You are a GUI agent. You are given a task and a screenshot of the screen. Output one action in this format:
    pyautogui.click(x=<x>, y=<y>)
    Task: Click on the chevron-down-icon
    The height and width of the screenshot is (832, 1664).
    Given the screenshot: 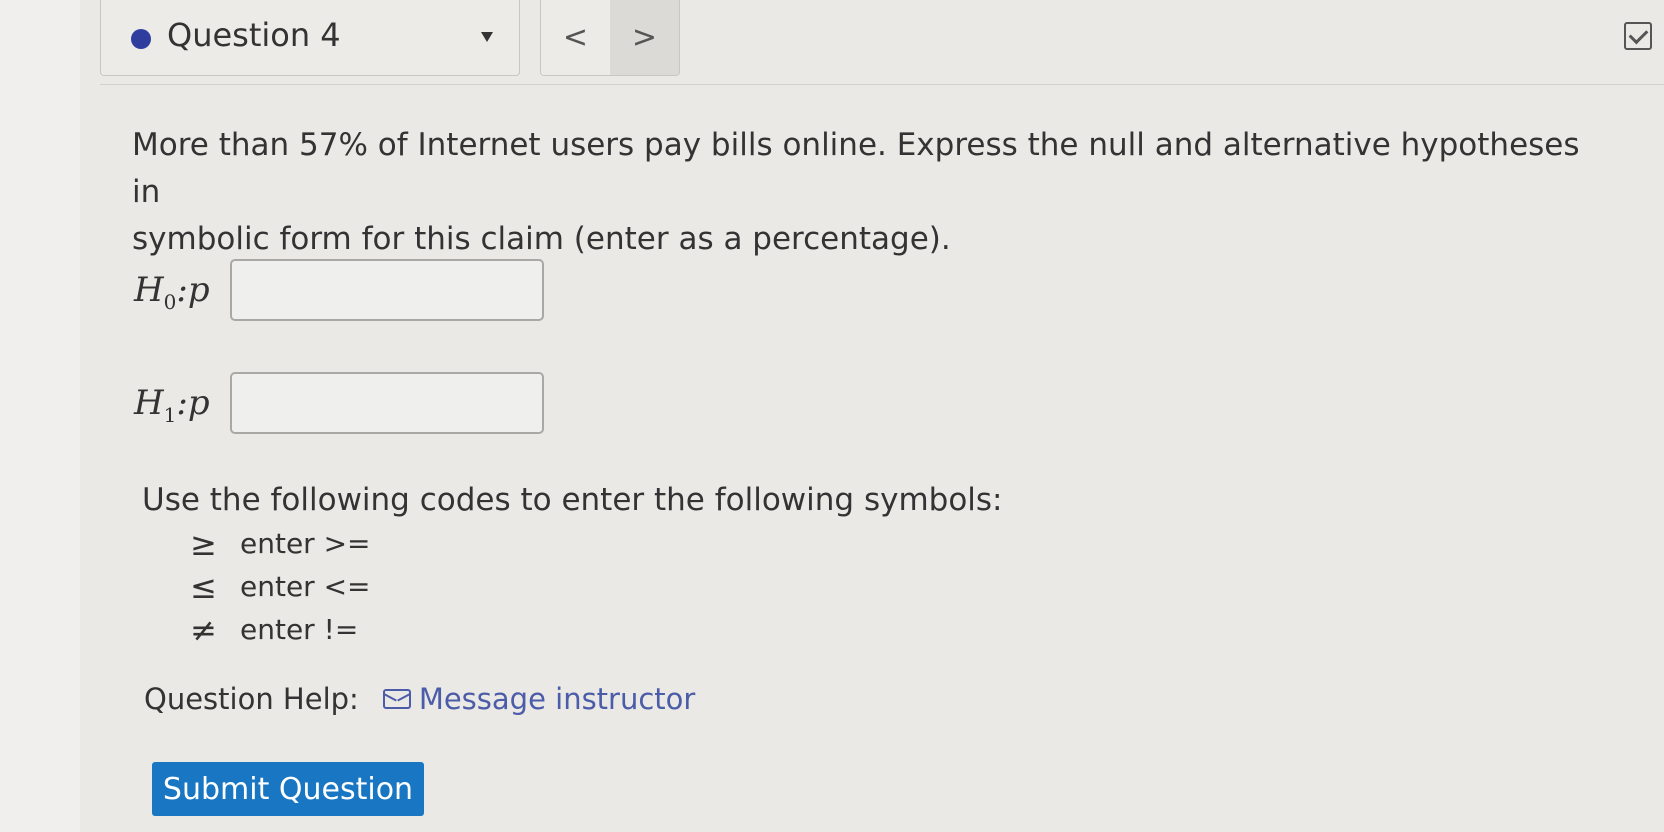 What is the action you would take?
    pyautogui.click(x=487, y=37)
    